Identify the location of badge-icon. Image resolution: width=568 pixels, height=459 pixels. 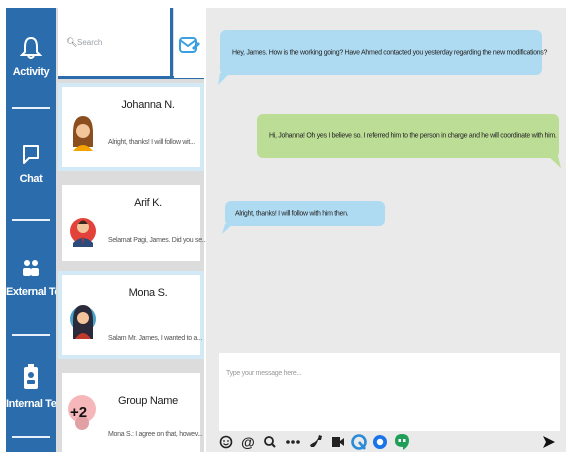
(31, 376).